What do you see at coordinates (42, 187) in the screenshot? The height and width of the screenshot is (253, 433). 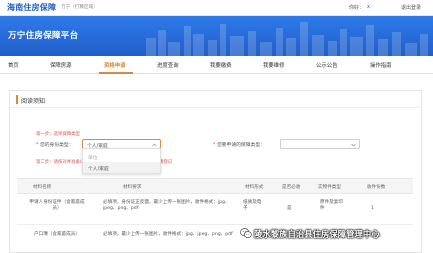 I see `col-material-name: 材料名称` at bounding box center [42, 187].